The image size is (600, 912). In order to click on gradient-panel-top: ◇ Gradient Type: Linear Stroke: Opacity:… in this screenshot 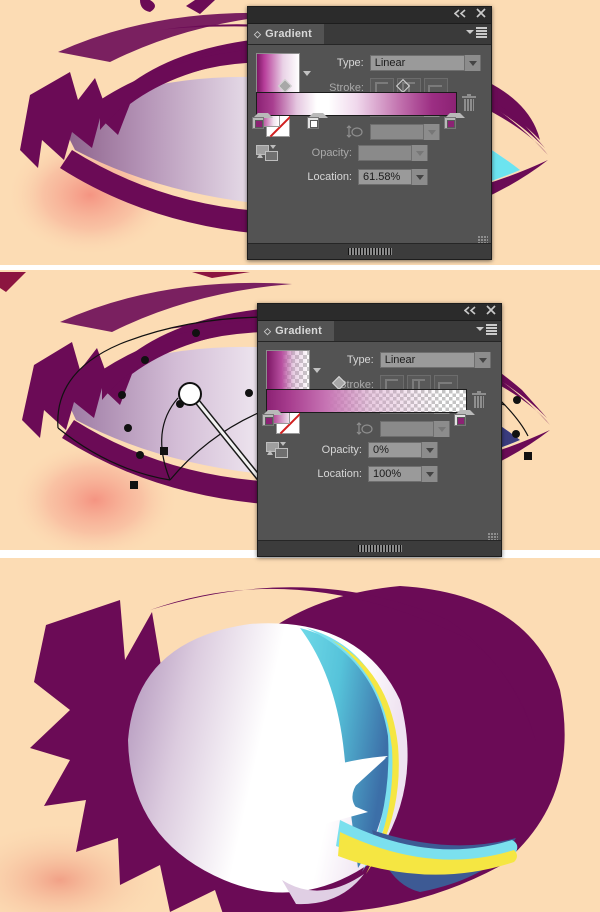, I will do `click(369, 133)`.